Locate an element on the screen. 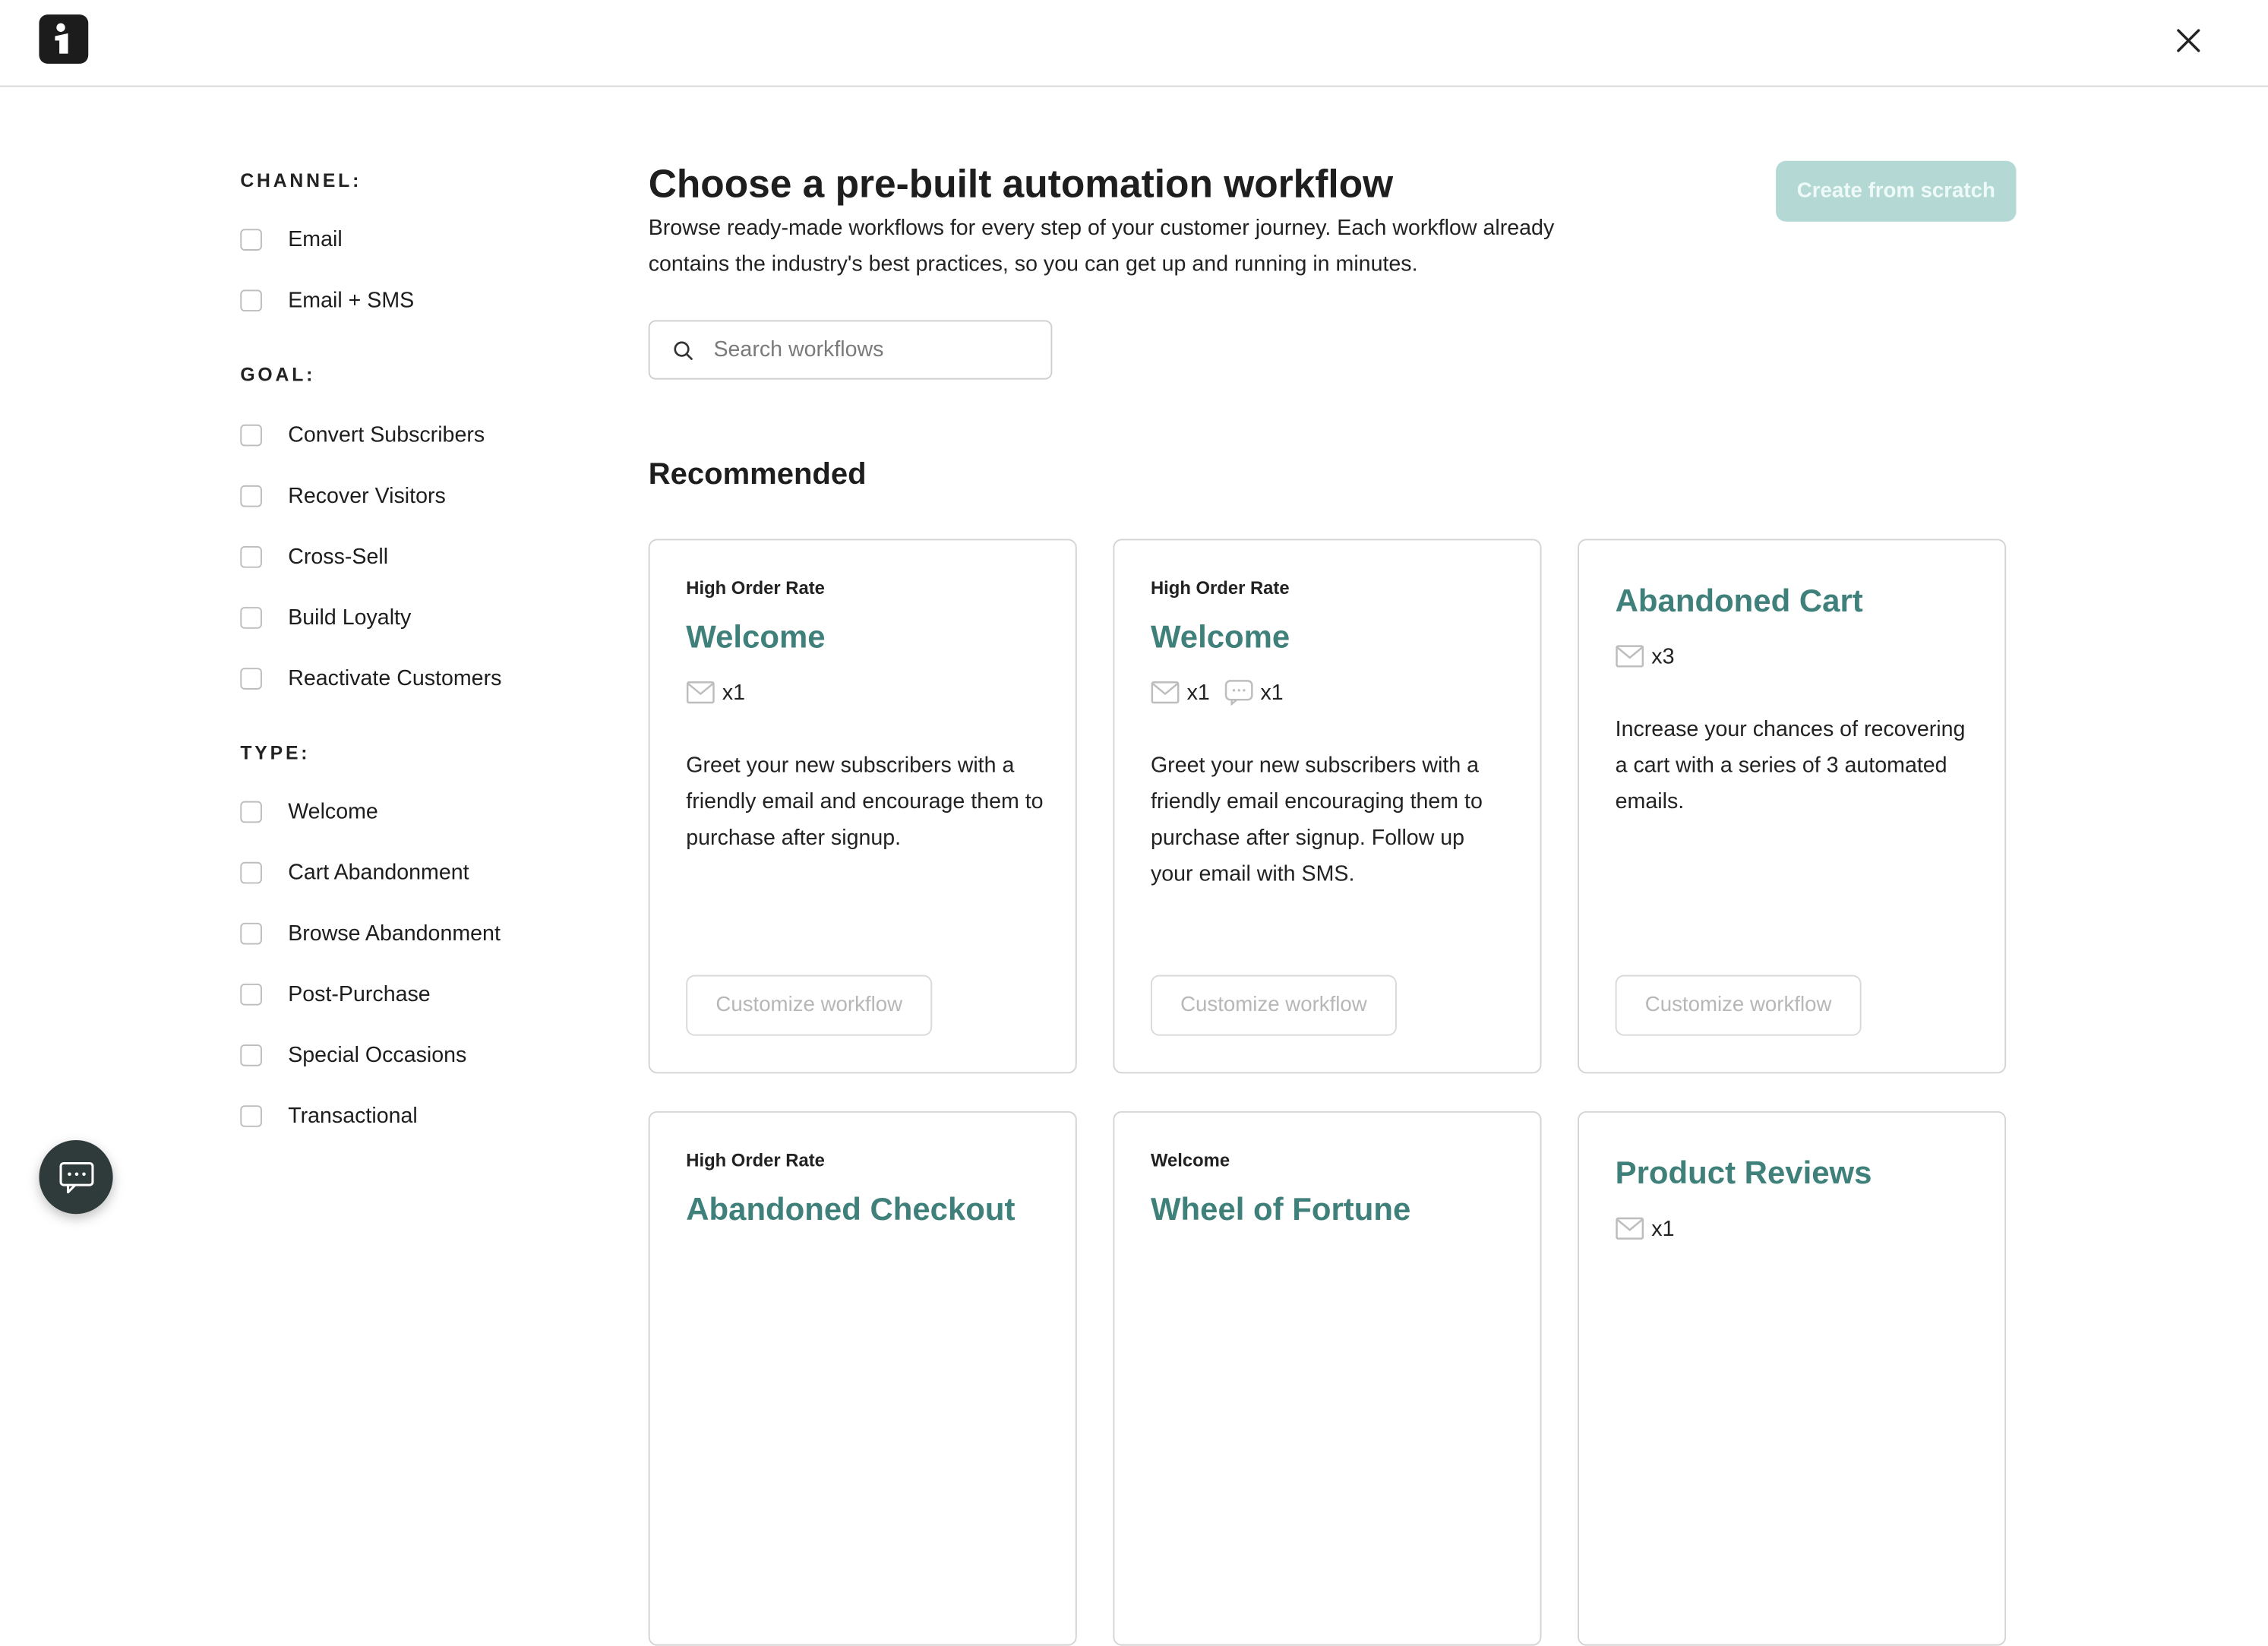 This screenshot has width=2268, height=1646. filter-label: Post-Purchase is located at coordinates (359, 993).